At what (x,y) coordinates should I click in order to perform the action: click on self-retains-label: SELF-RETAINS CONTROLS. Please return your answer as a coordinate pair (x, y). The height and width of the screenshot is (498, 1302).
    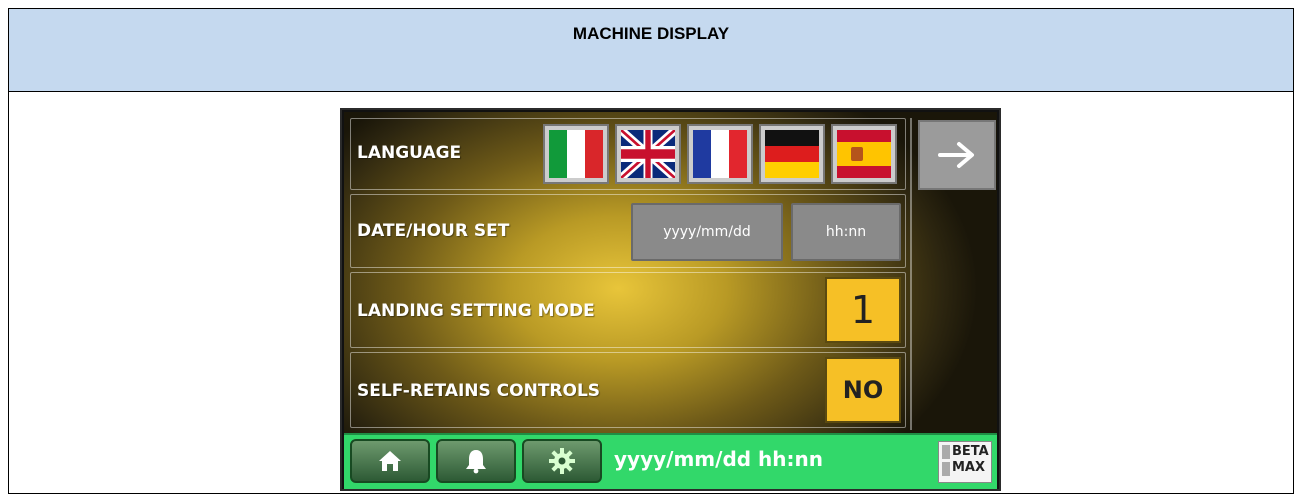
    Looking at the image, I should click on (479, 391).